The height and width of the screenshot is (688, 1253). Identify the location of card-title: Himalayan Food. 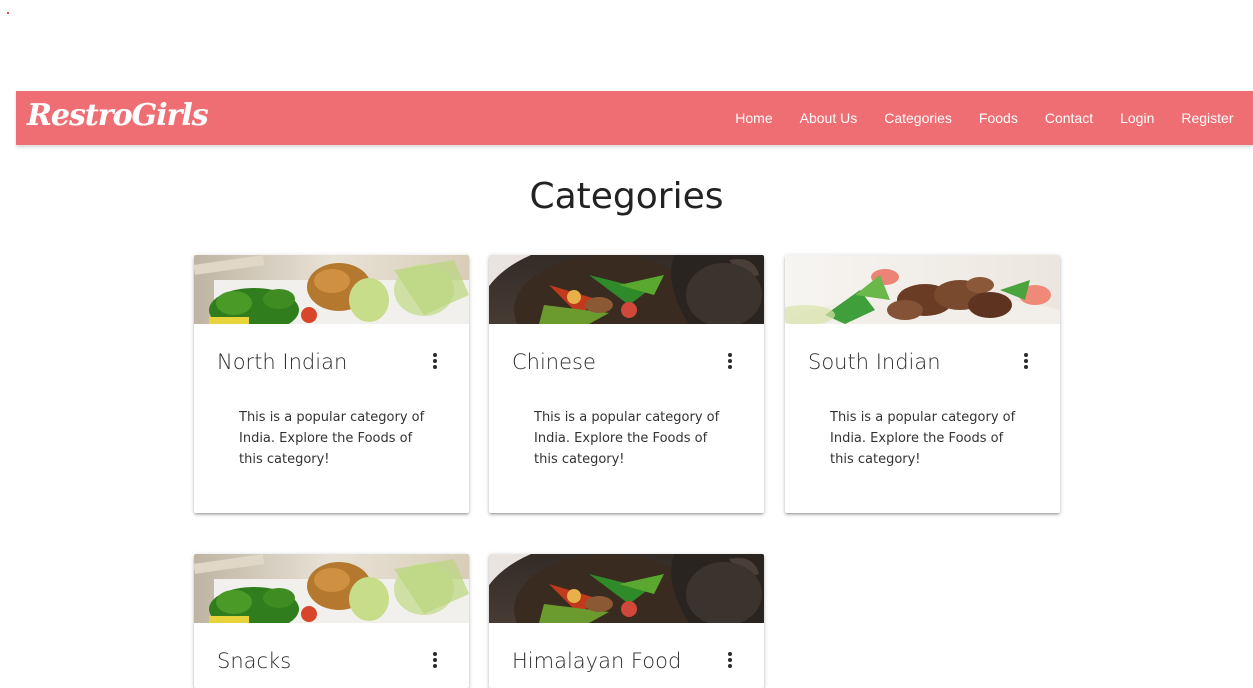
(596, 661).